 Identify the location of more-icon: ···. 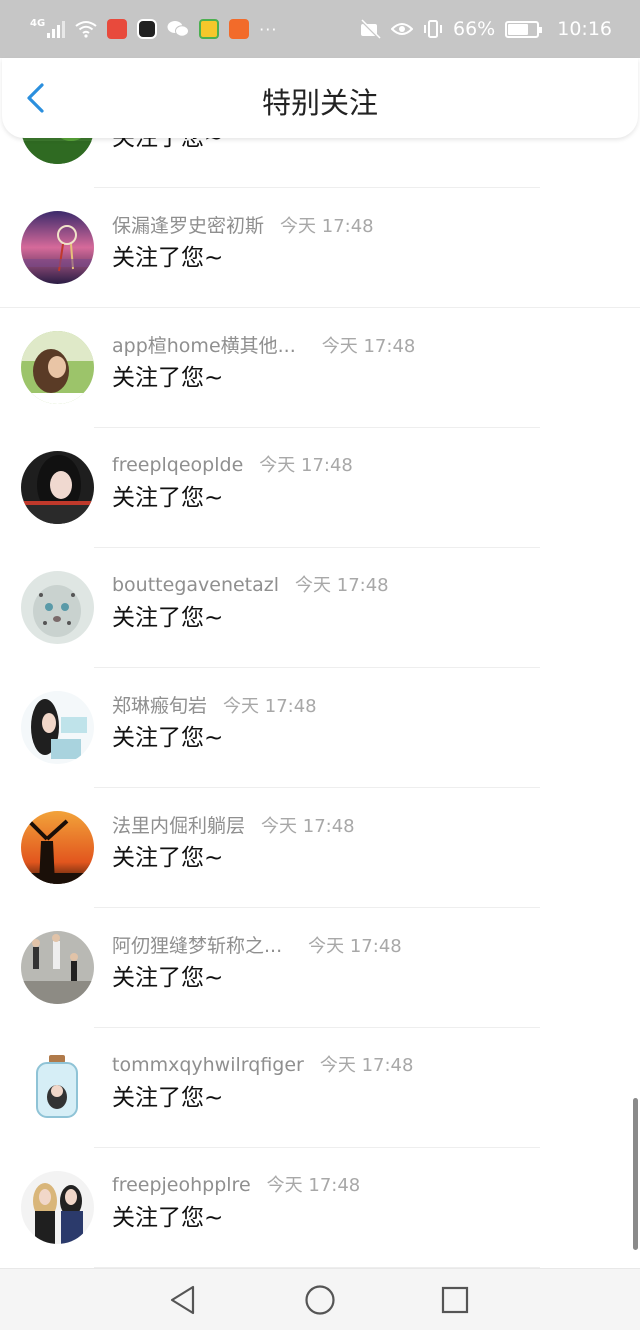
(268, 29).